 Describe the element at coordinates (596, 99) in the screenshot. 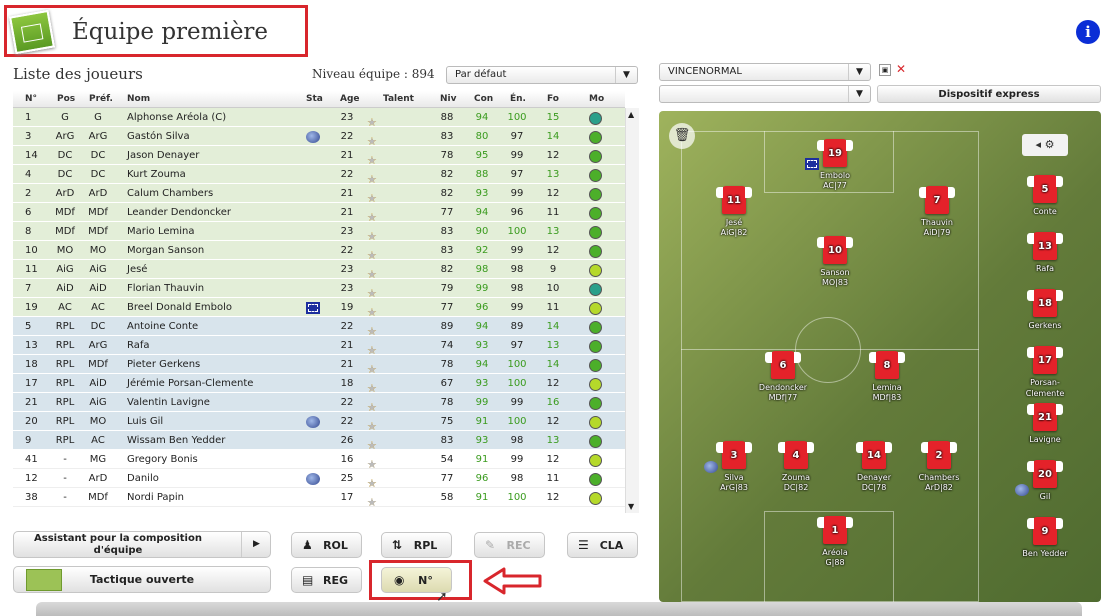

I see `col-mo: Mo` at that location.